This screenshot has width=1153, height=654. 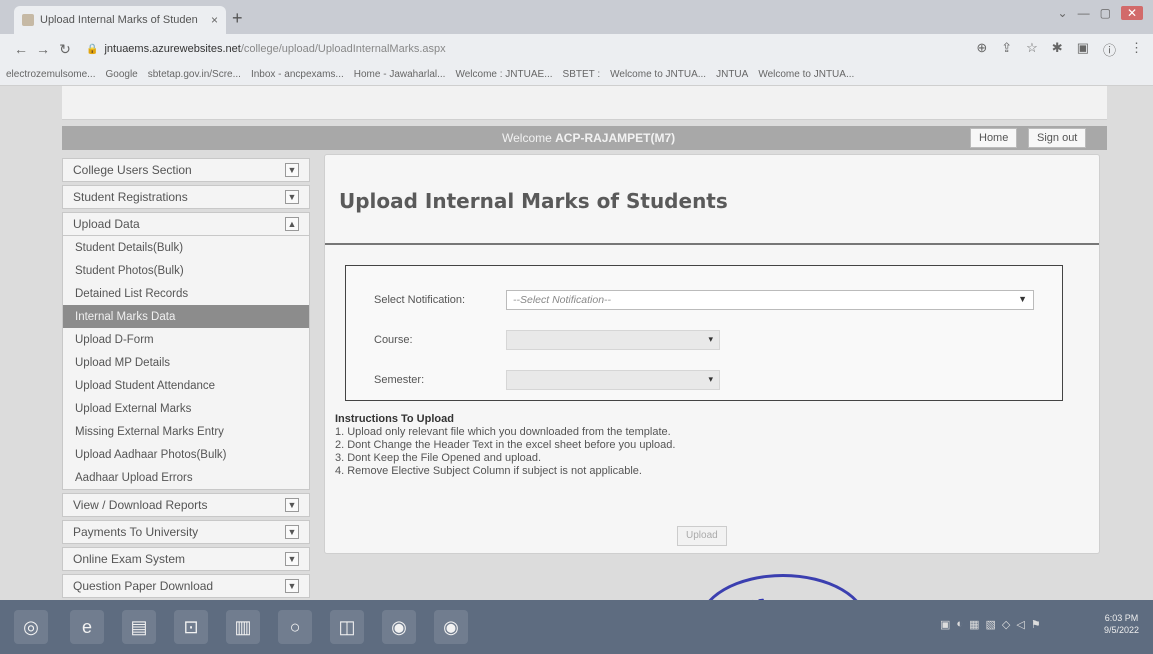 What do you see at coordinates (31, 627) in the screenshot?
I see `start-icon: ◎` at bounding box center [31, 627].